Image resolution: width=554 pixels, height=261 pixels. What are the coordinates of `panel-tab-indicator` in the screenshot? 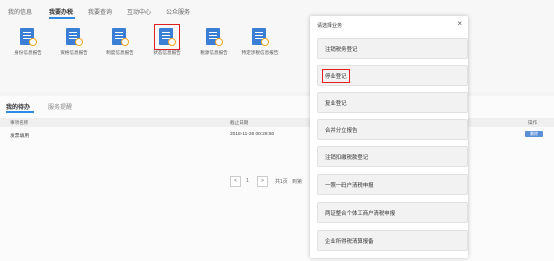 It's located at (20, 112).